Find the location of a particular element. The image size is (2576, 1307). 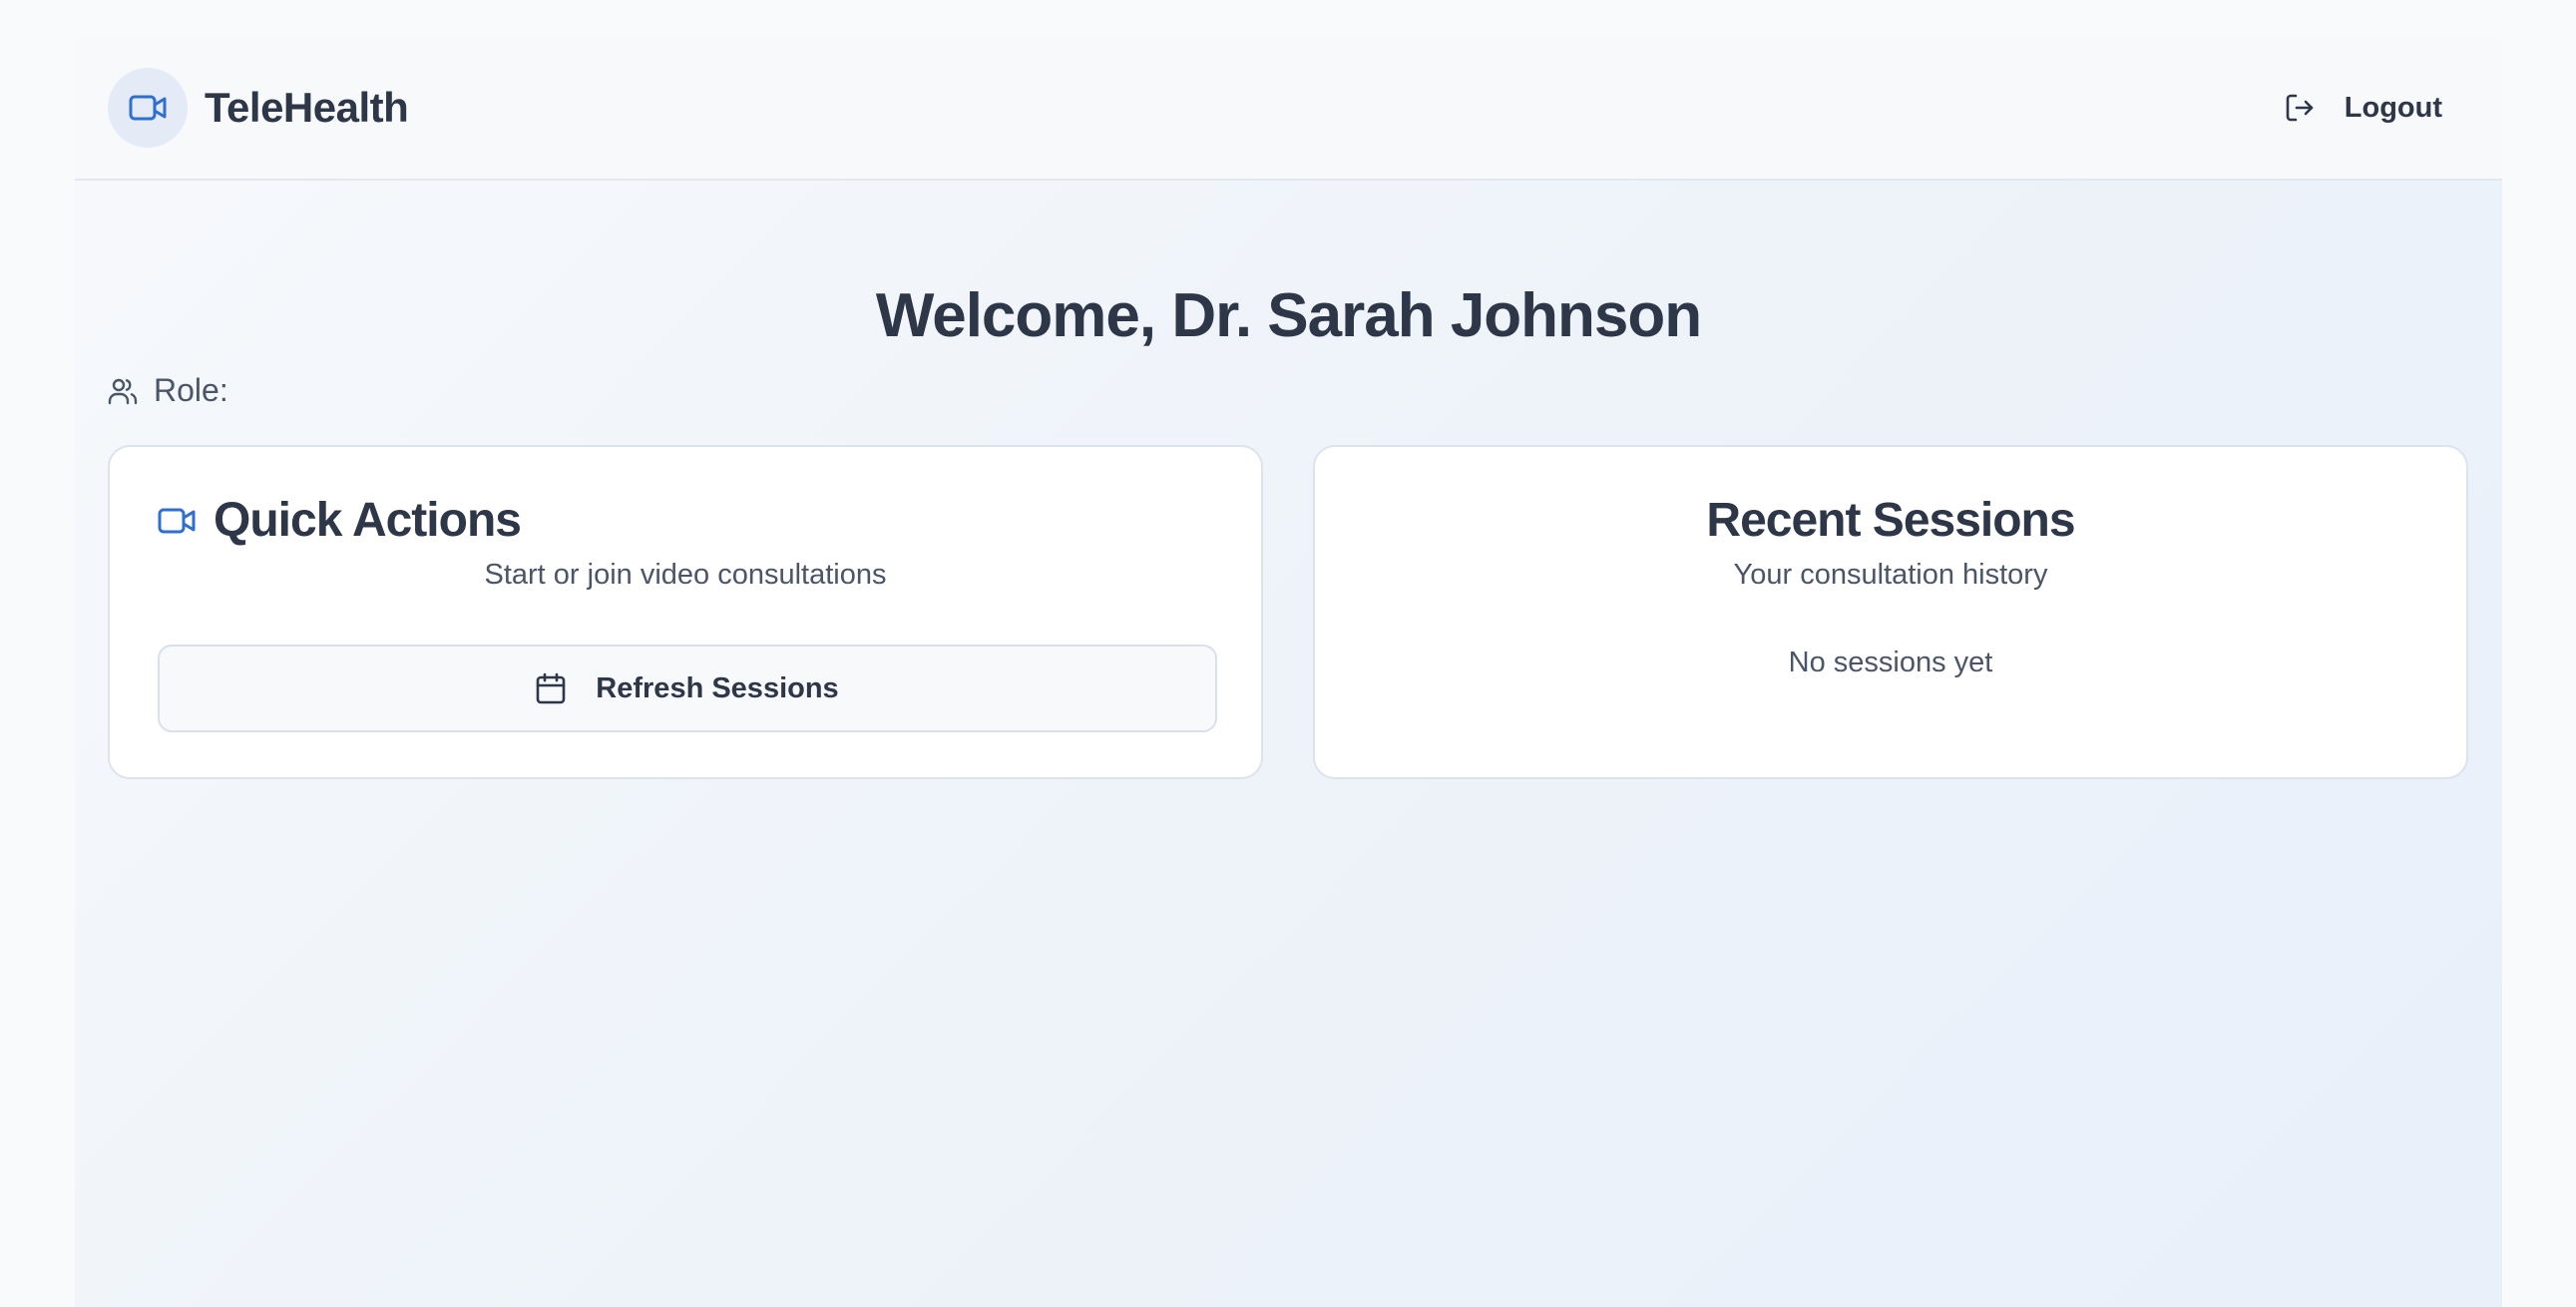

quick-actions-header: Quick Actions is located at coordinates (340, 520).